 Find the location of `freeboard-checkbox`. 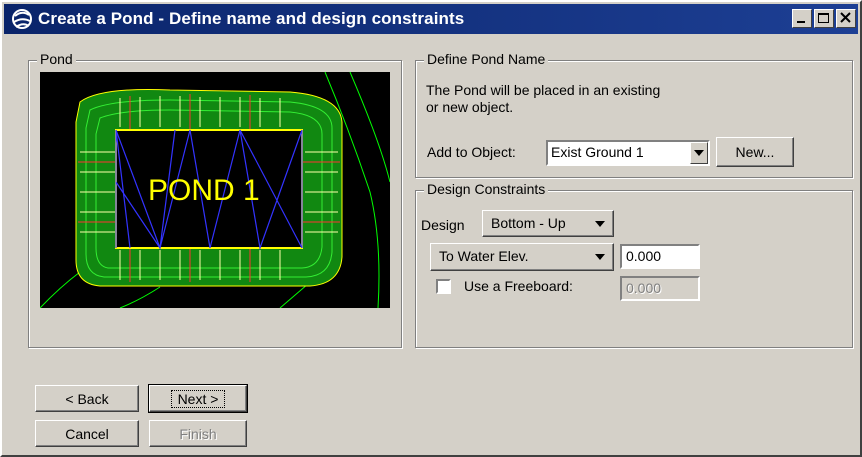

freeboard-checkbox is located at coordinates (443, 286).